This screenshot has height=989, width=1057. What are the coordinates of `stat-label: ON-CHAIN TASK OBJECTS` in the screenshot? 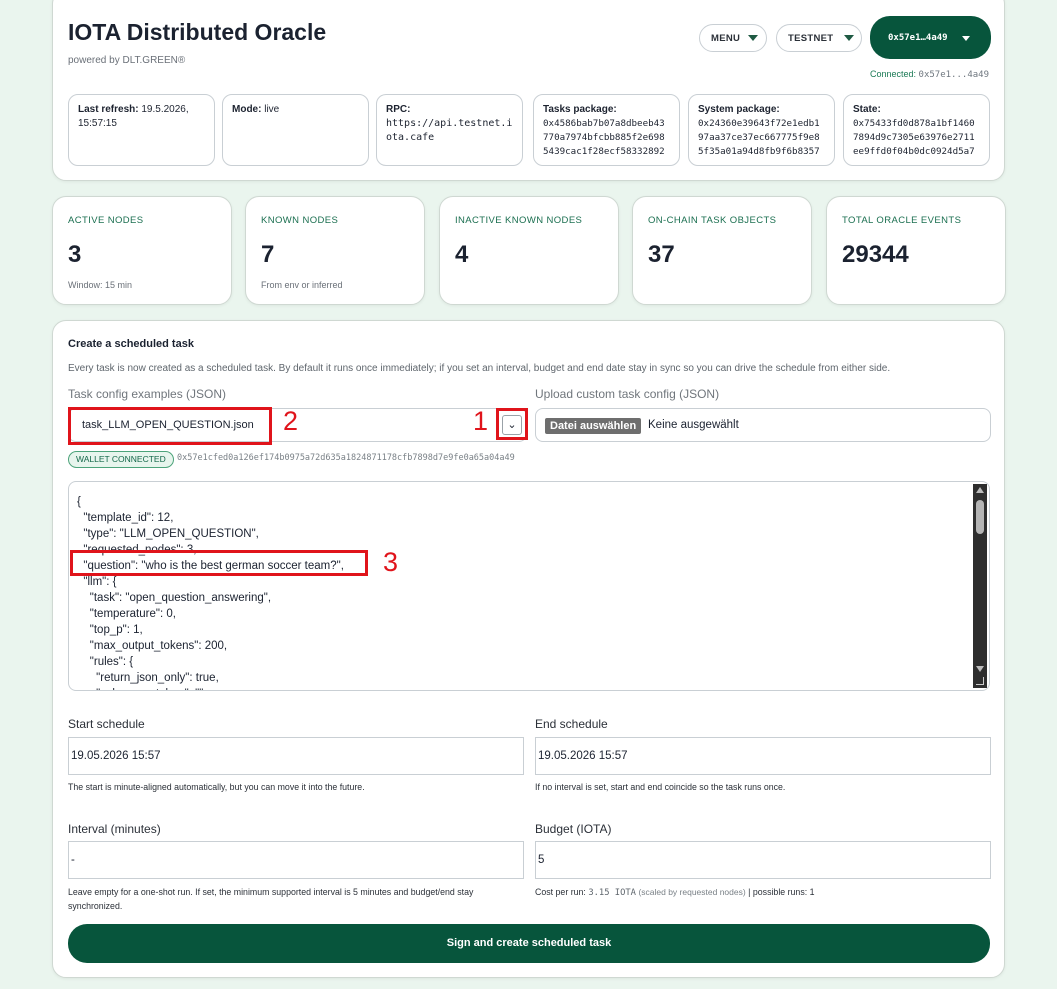 It's located at (712, 220).